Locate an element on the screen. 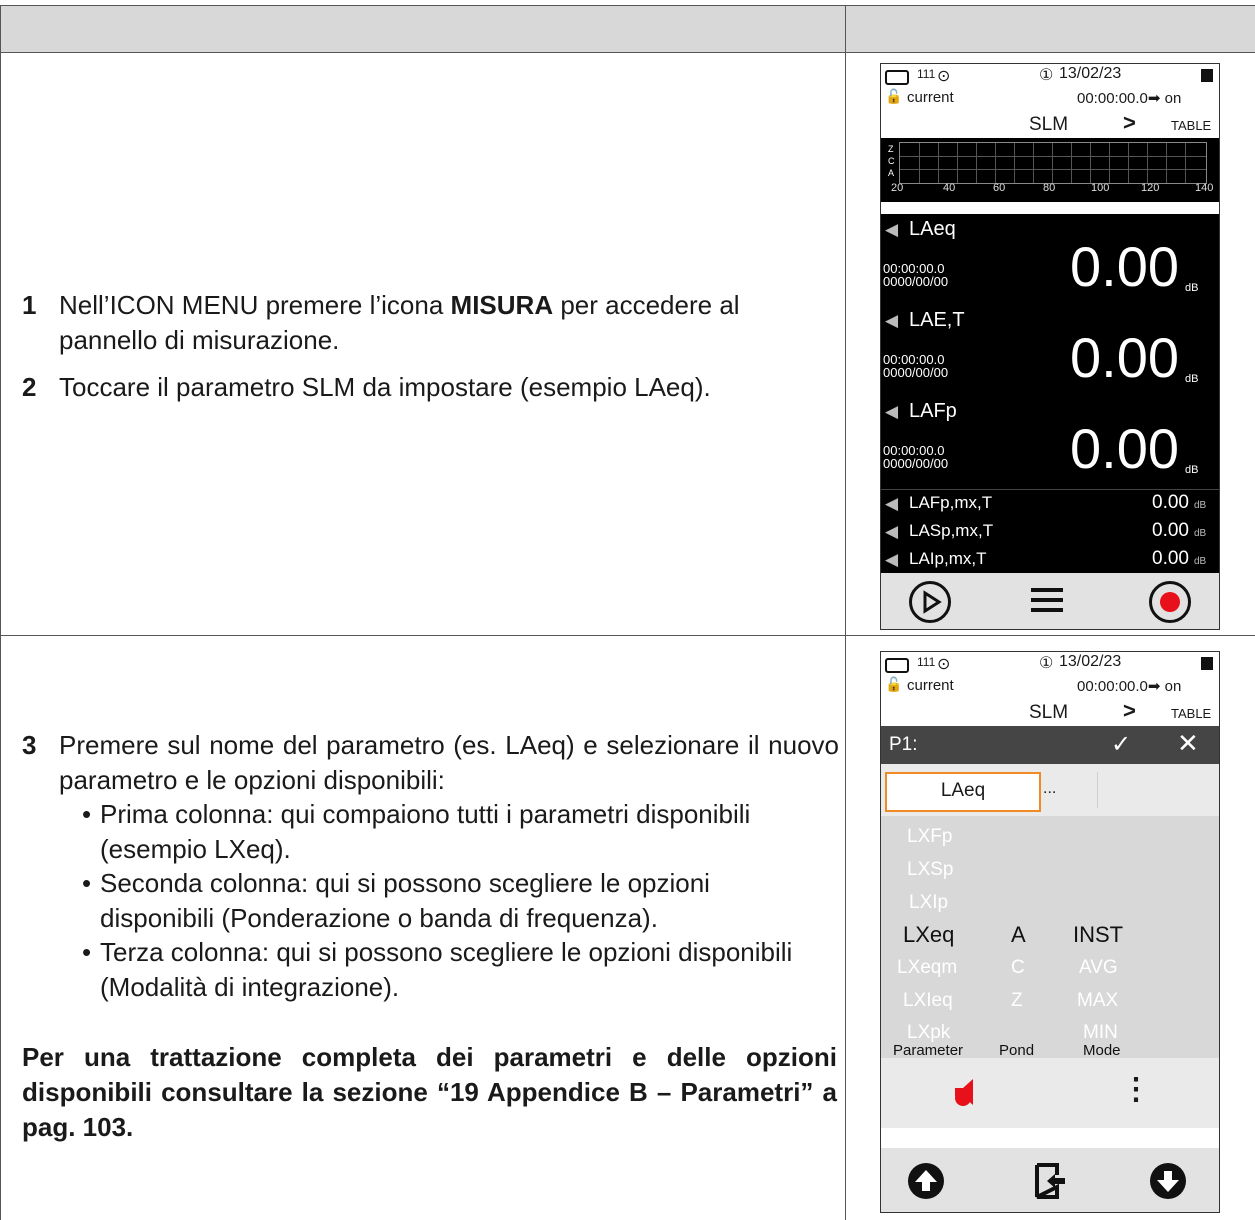  param-block-laeq: ◀ LAeq 00:00:00.0 0000/00/00 0.00 dB is located at coordinates (1050, 259).